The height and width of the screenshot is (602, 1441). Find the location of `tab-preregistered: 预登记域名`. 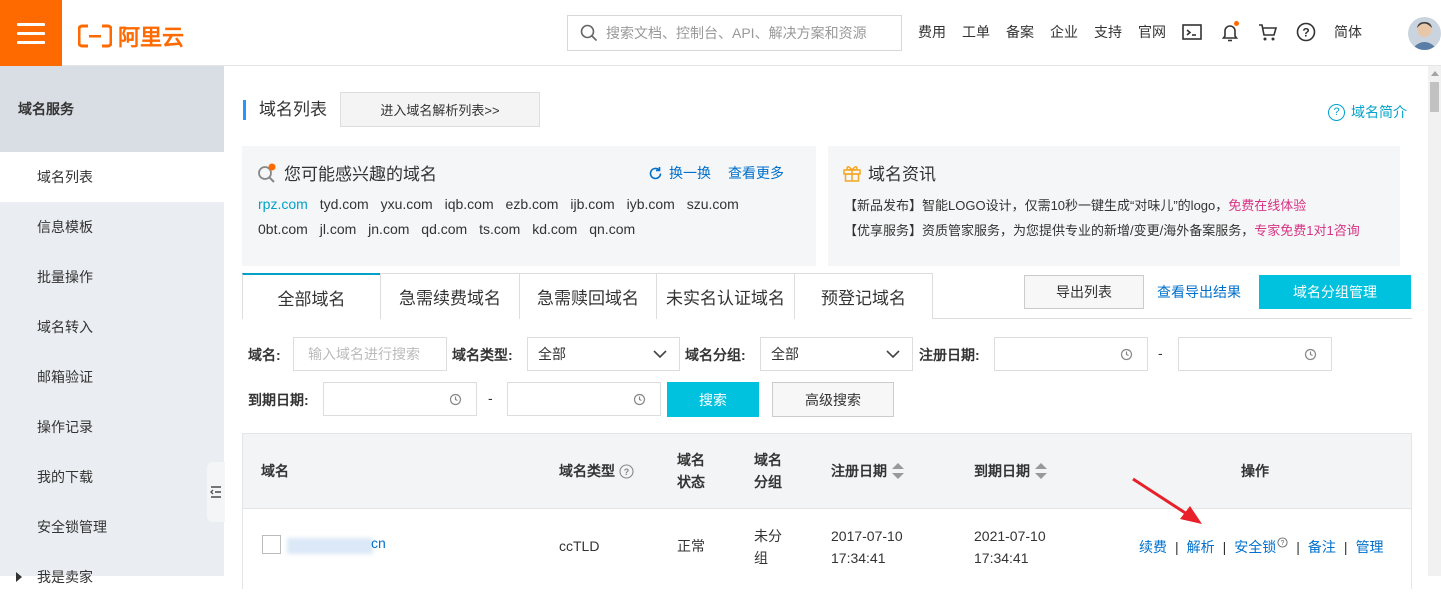

tab-preregistered: 预登记域名 is located at coordinates (863, 296).